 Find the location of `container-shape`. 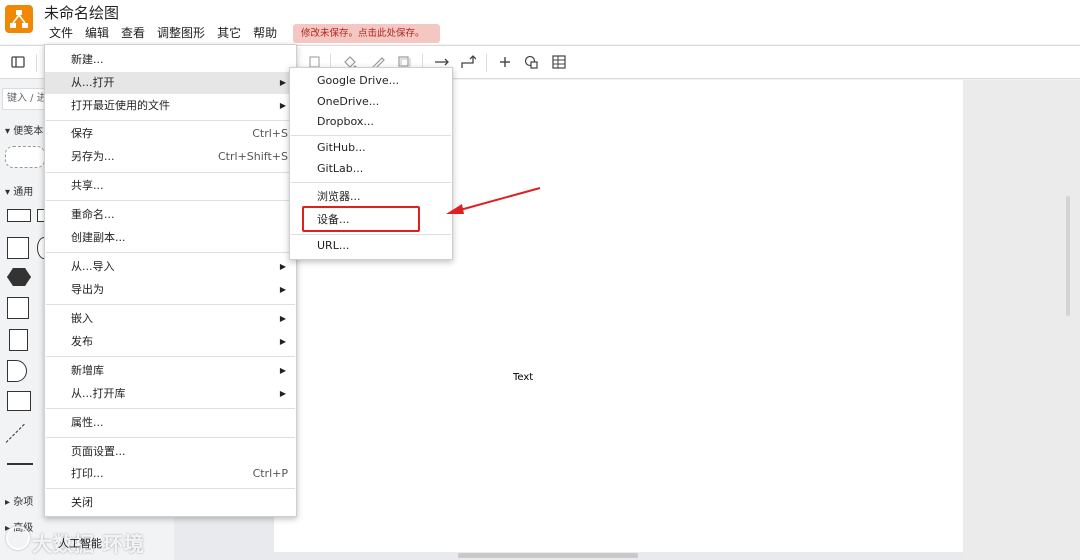

container-shape is located at coordinates (18, 308).